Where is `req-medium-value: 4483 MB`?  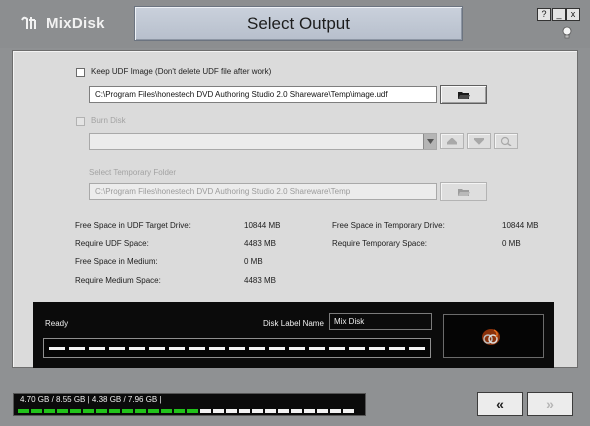 req-medium-value: 4483 MB is located at coordinates (260, 280).